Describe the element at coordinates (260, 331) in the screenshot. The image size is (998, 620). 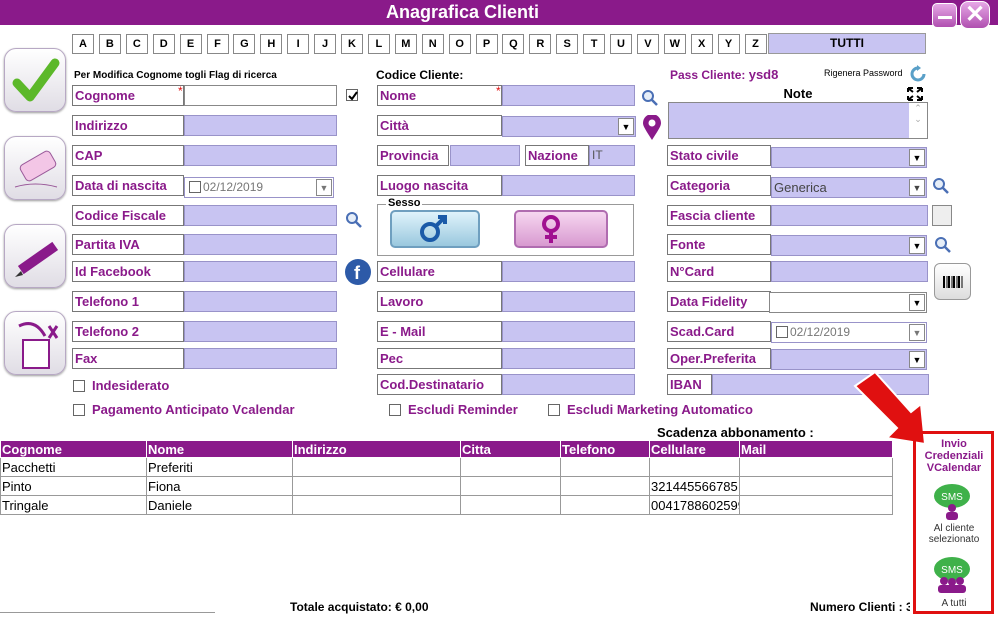
I see `telefono2-field` at that location.